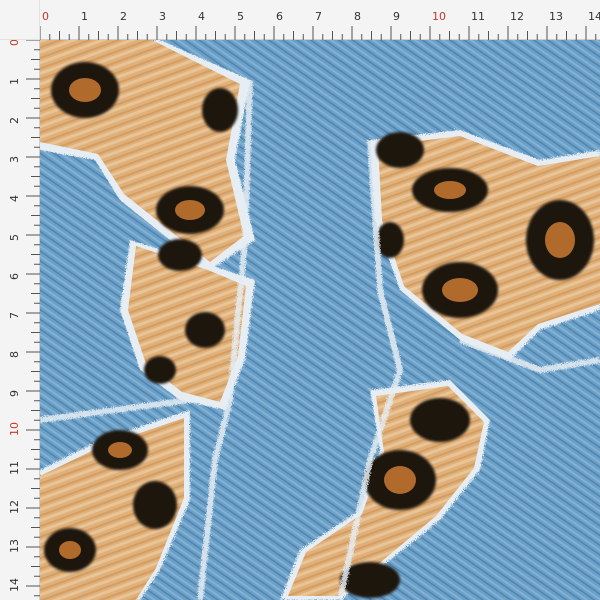 The image size is (600, 600). I want to click on top-ruler-label: 10, so click(439, 16).